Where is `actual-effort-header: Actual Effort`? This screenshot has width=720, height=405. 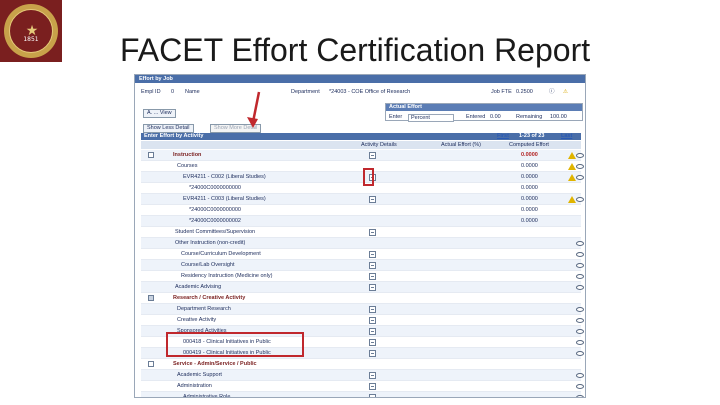 actual-effort-header: Actual Effort is located at coordinates (484, 107).